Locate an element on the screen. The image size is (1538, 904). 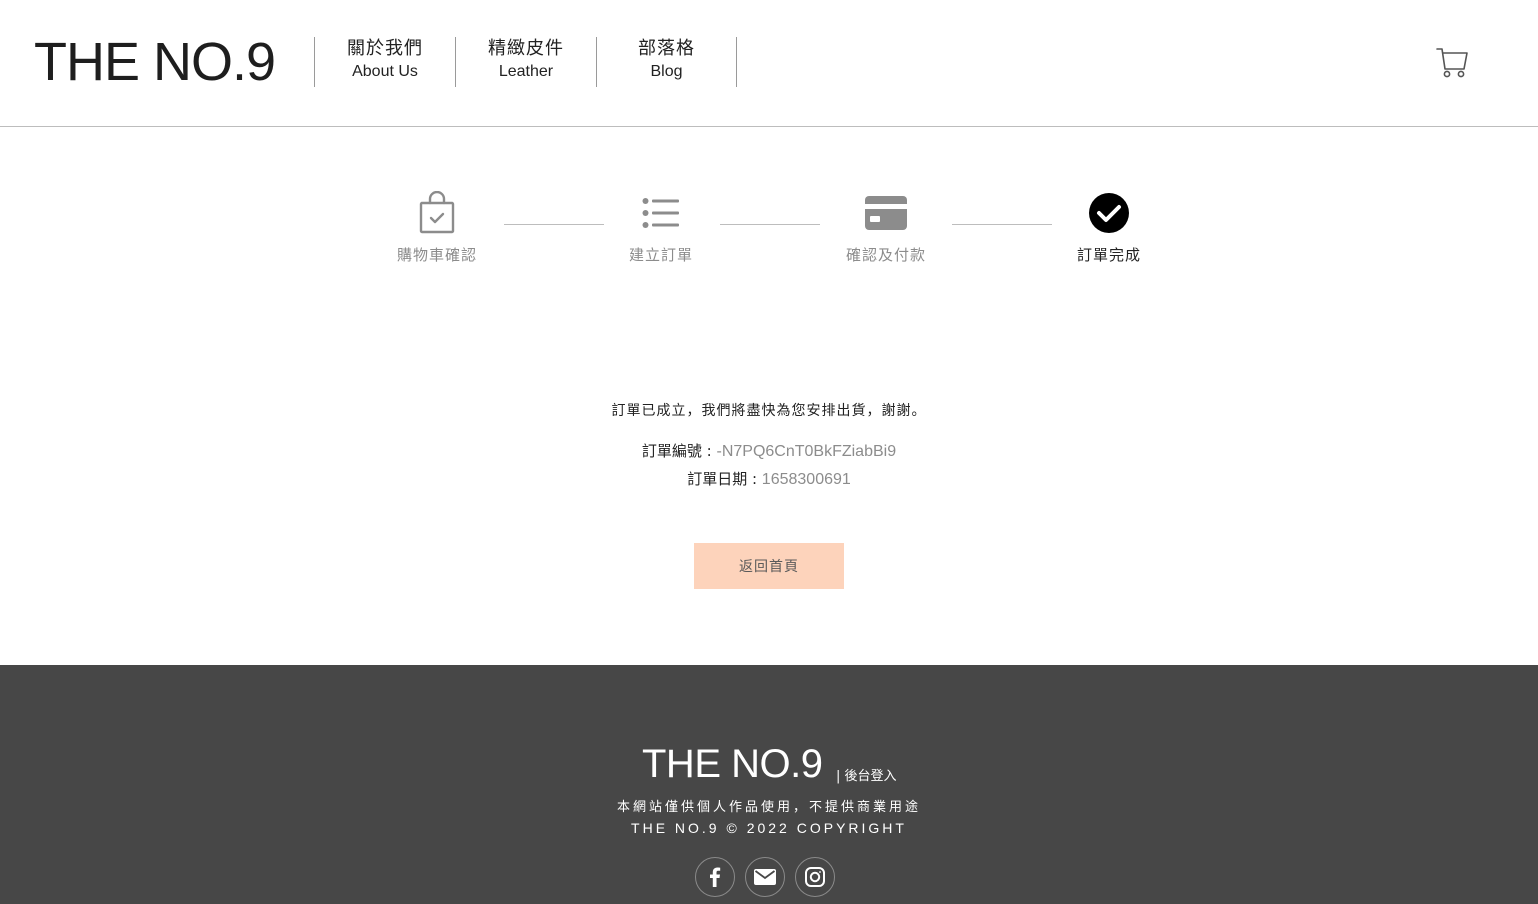
email-icon is located at coordinates (765, 877).